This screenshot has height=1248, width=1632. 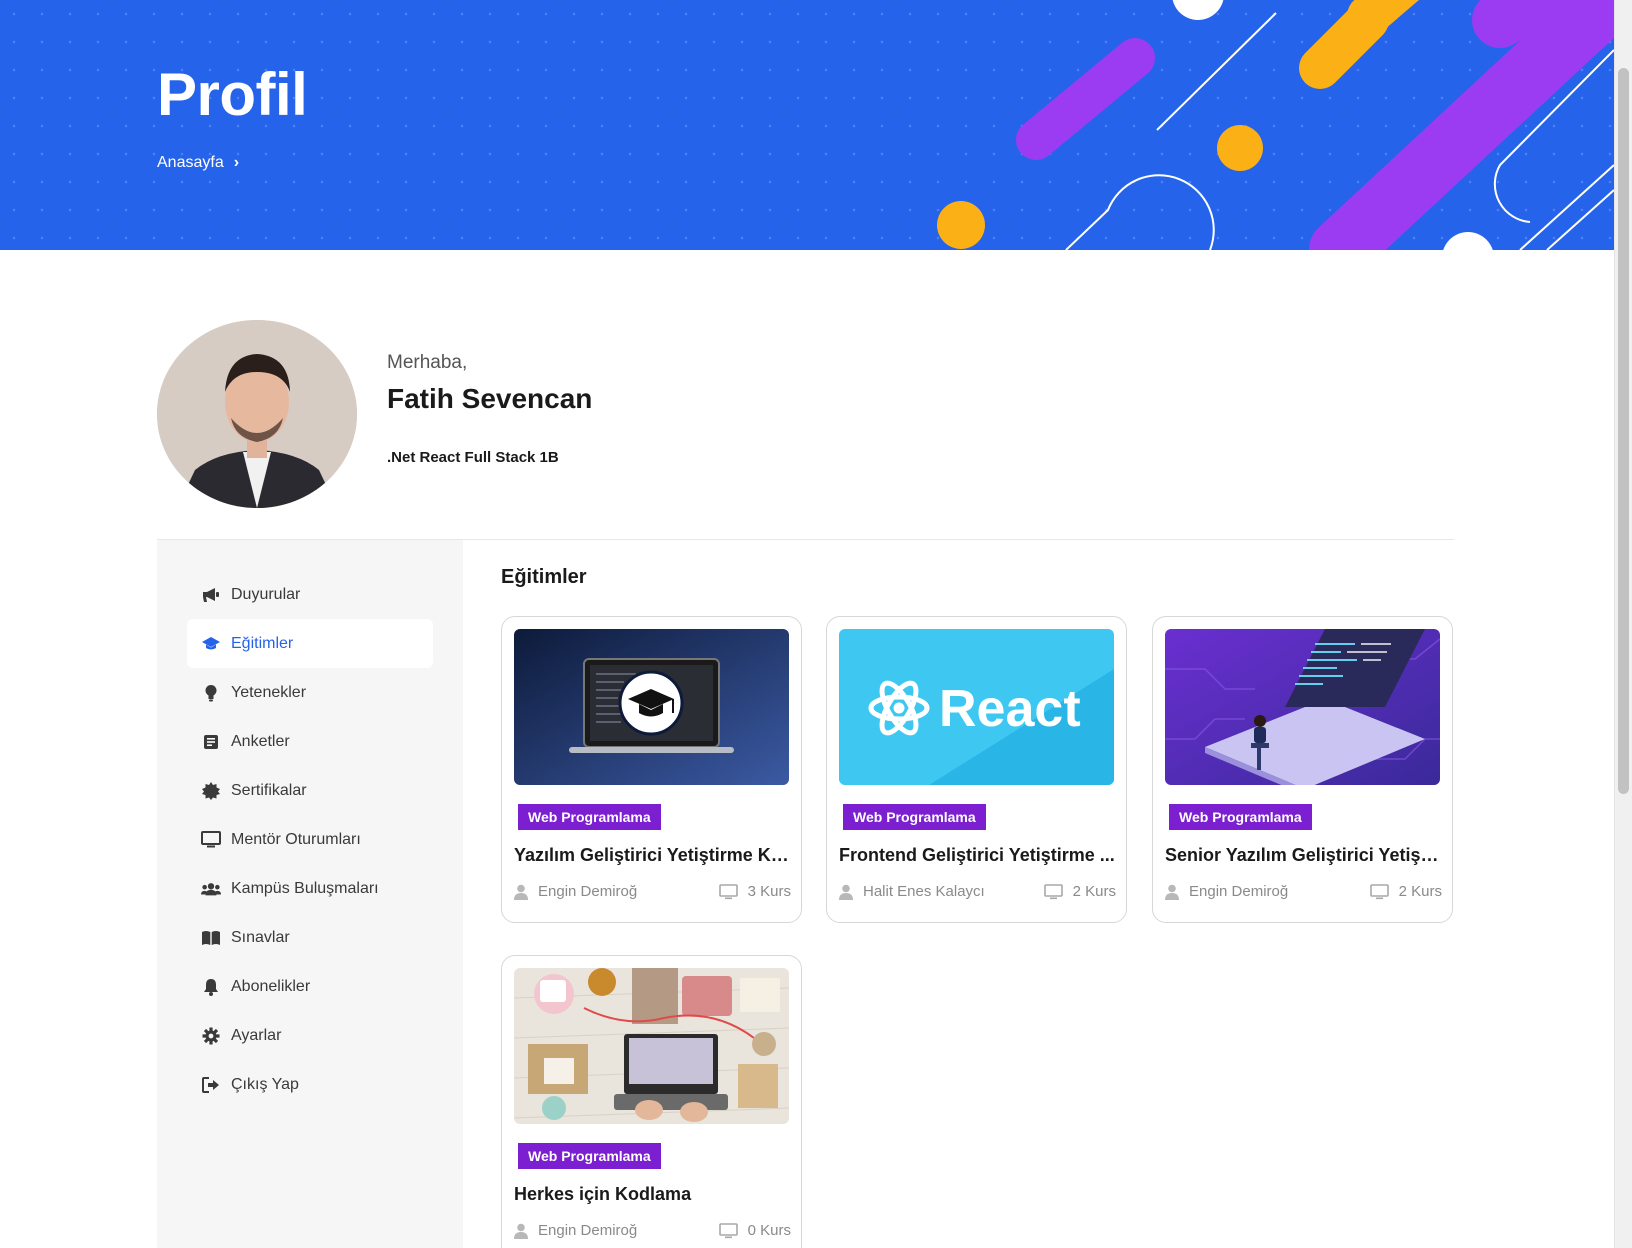 I want to click on book-icon, so click(x=211, y=938).